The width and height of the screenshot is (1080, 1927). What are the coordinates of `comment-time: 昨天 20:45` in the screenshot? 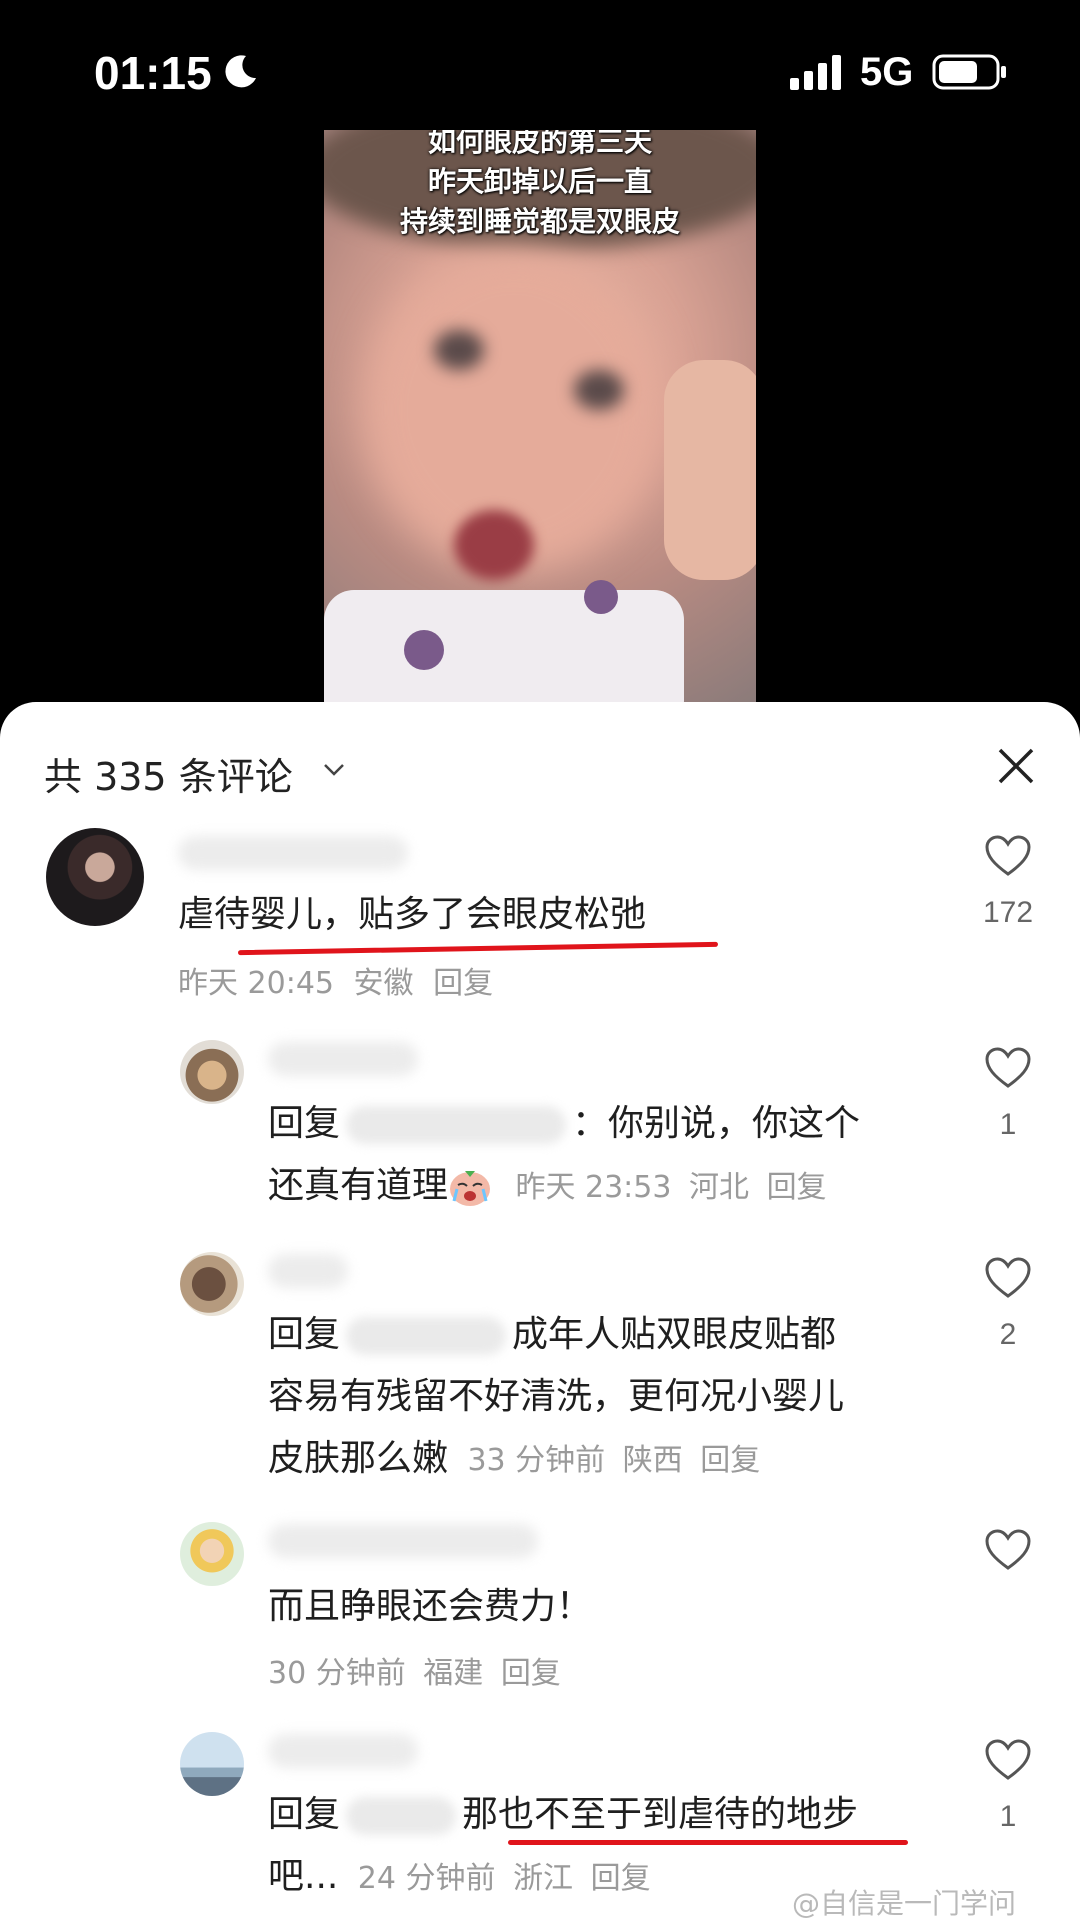 It's located at (256, 983).